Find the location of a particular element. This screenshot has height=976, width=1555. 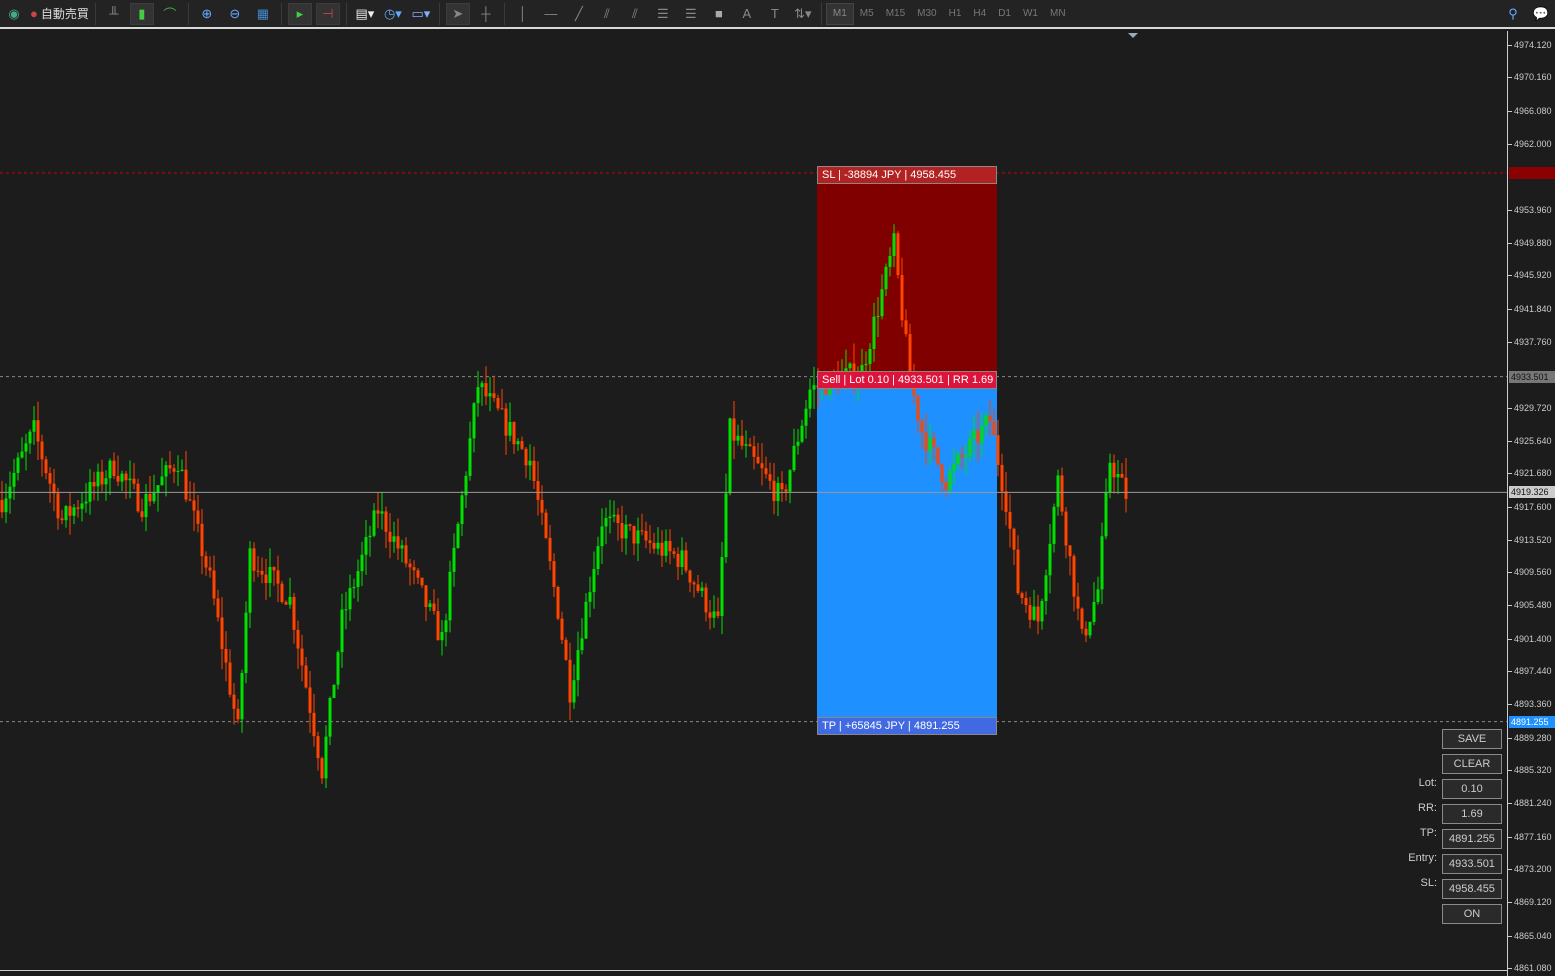

crosshair-icon: ┼ is located at coordinates (486, 14).